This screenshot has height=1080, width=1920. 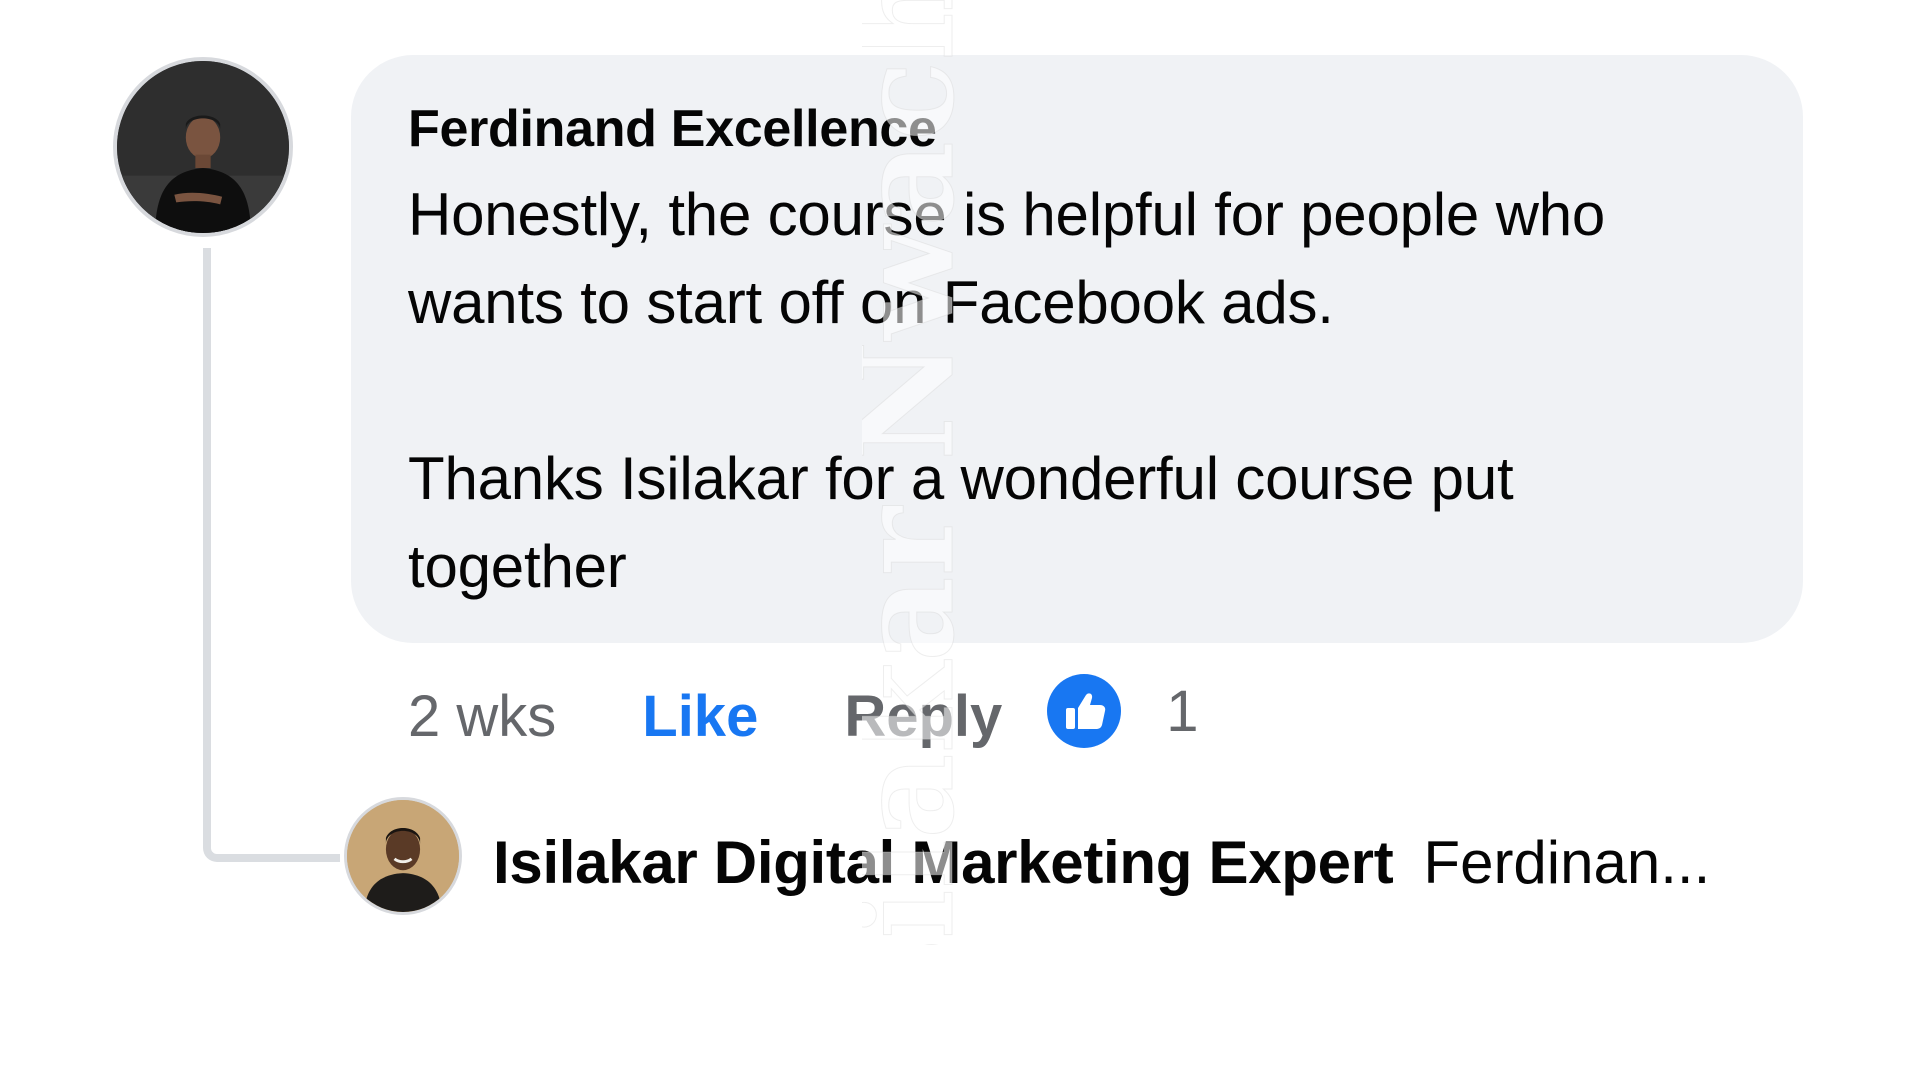 I want to click on reaction-count: 1, so click(x=1182, y=711).